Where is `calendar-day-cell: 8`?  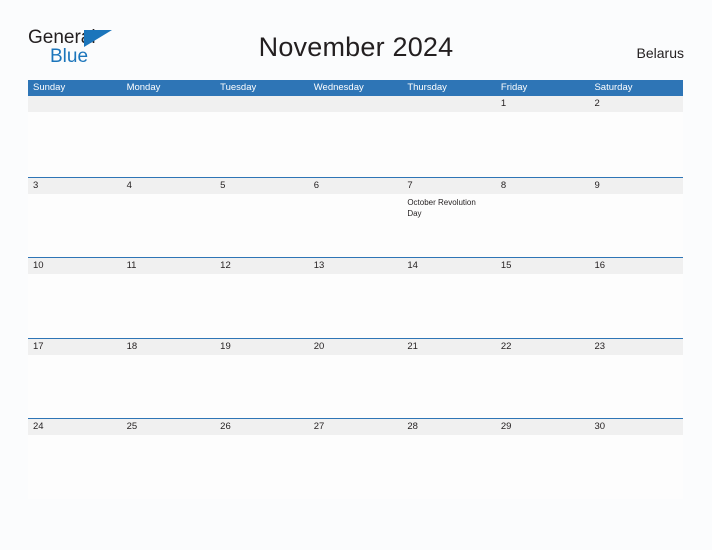
calendar-day-cell: 8 is located at coordinates (542, 217).